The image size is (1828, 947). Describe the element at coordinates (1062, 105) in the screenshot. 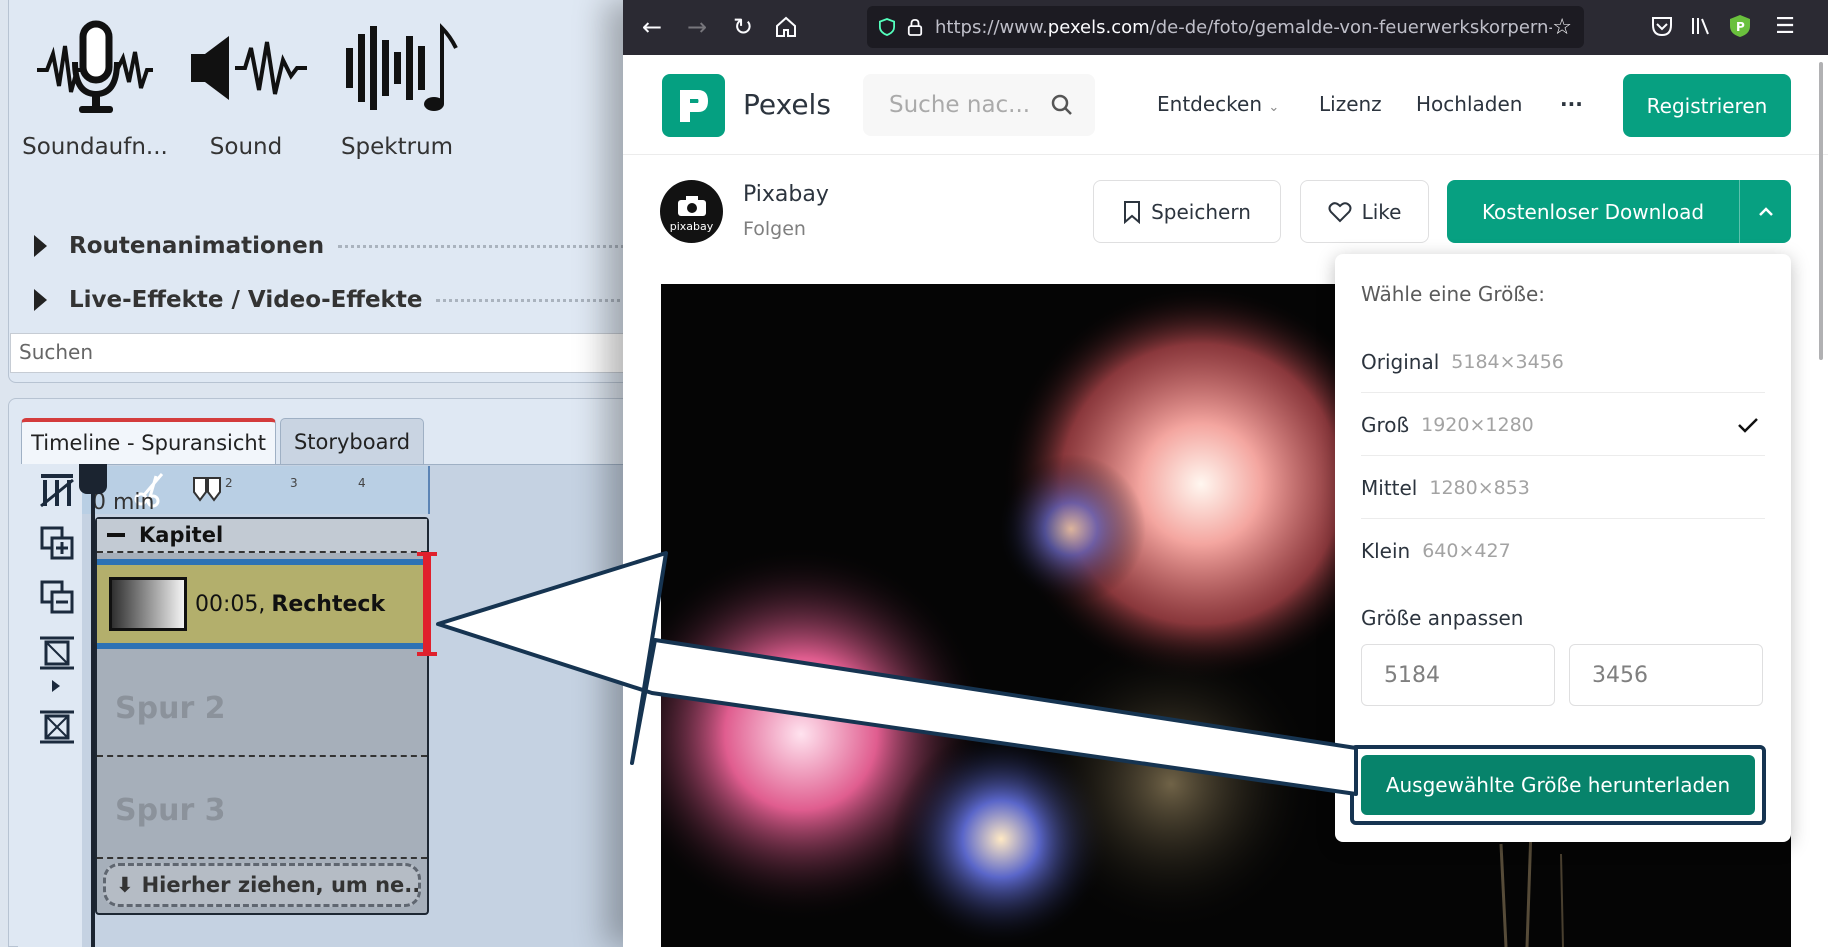

I see `search-icon` at that location.